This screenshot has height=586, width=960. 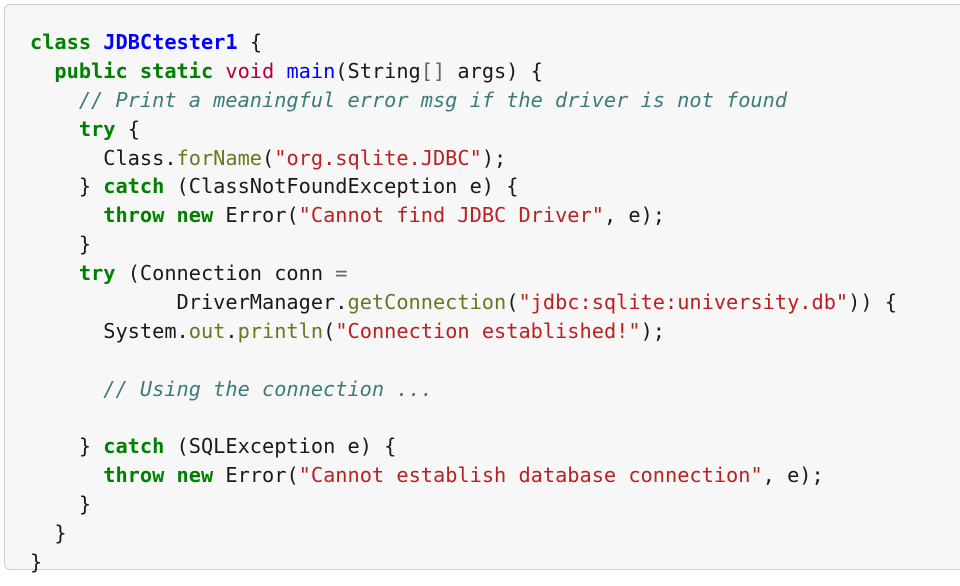 I want to click on code-token: "jdbc:sqlite:university.db", so click(x=683, y=302).